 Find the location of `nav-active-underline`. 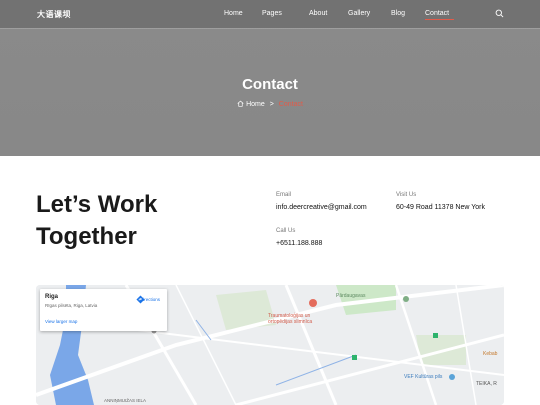

nav-active-underline is located at coordinates (439, 19).